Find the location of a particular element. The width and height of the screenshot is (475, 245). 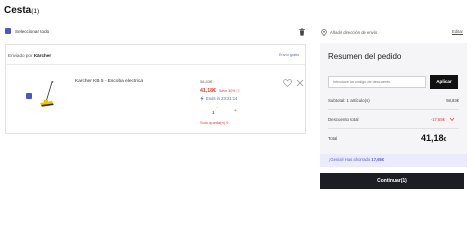

total-value: 41,18€ is located at coordinates (433, 138).